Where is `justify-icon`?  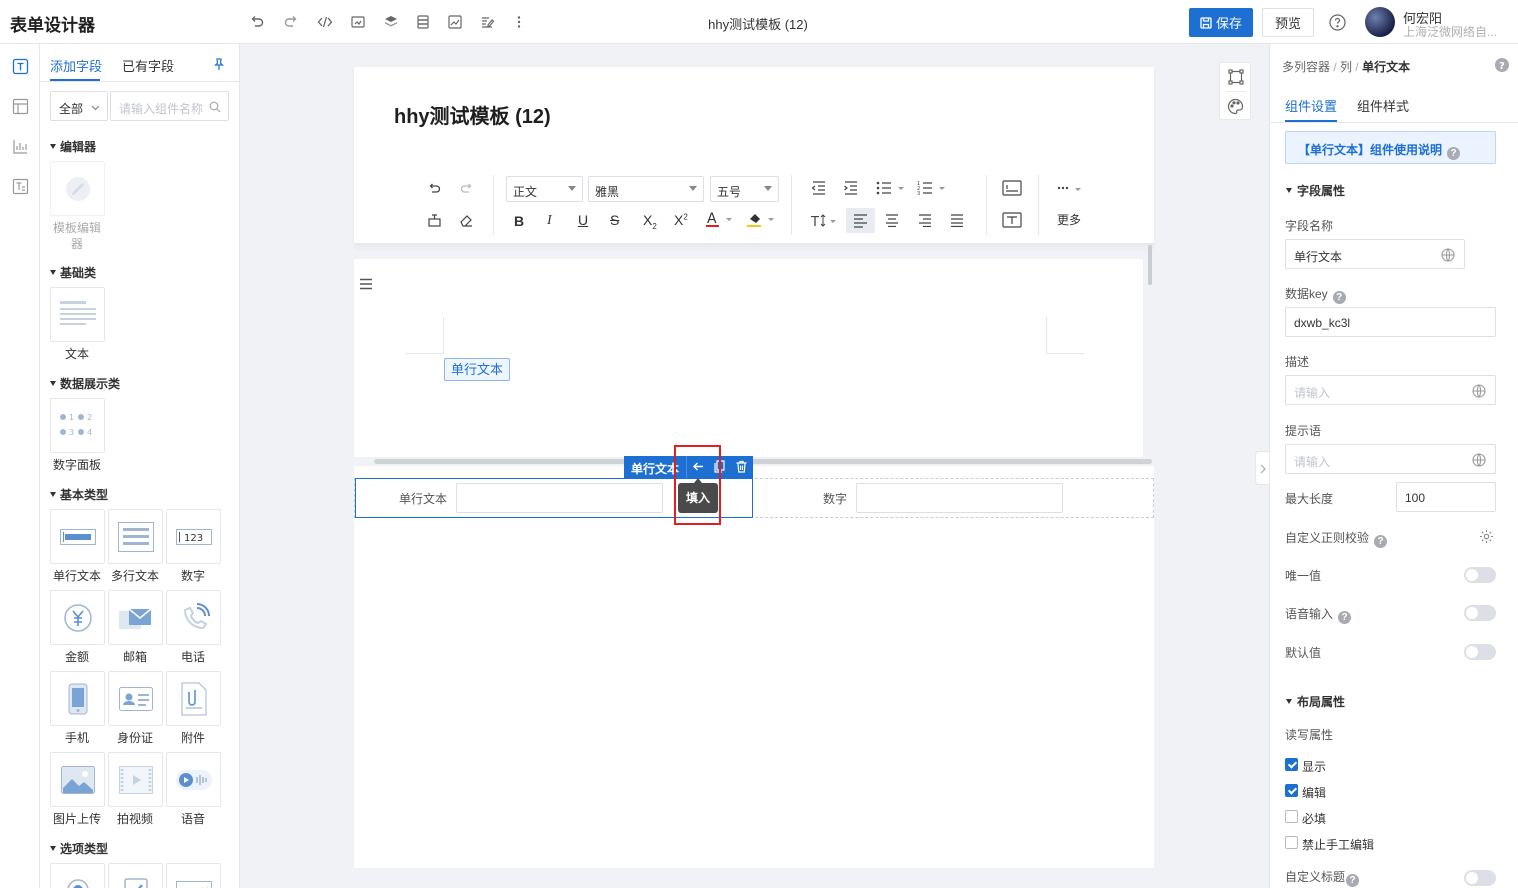
justify-icon is located at coordinates (957, 220).